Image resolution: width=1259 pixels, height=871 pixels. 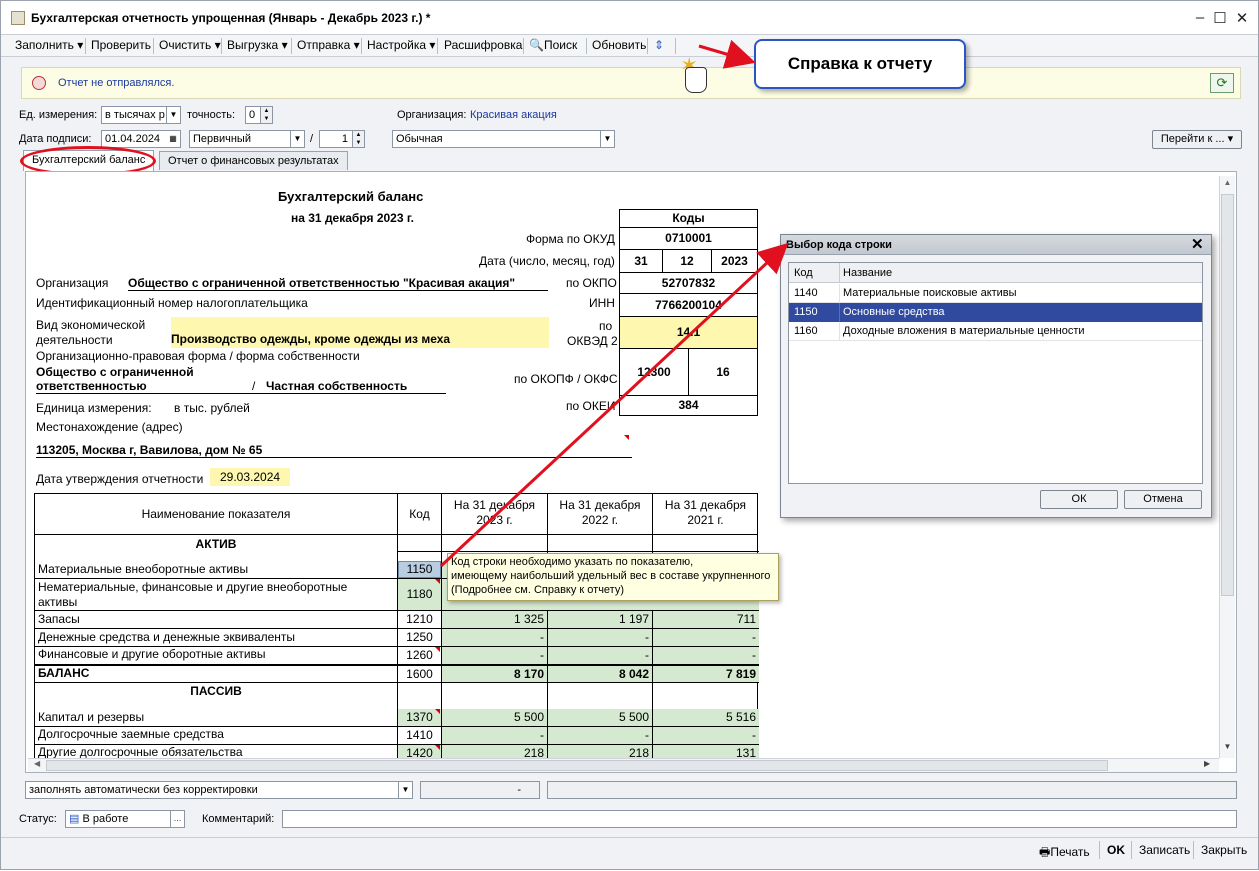 I want to click on arrow-to-callout, so click(x=727, y=54).